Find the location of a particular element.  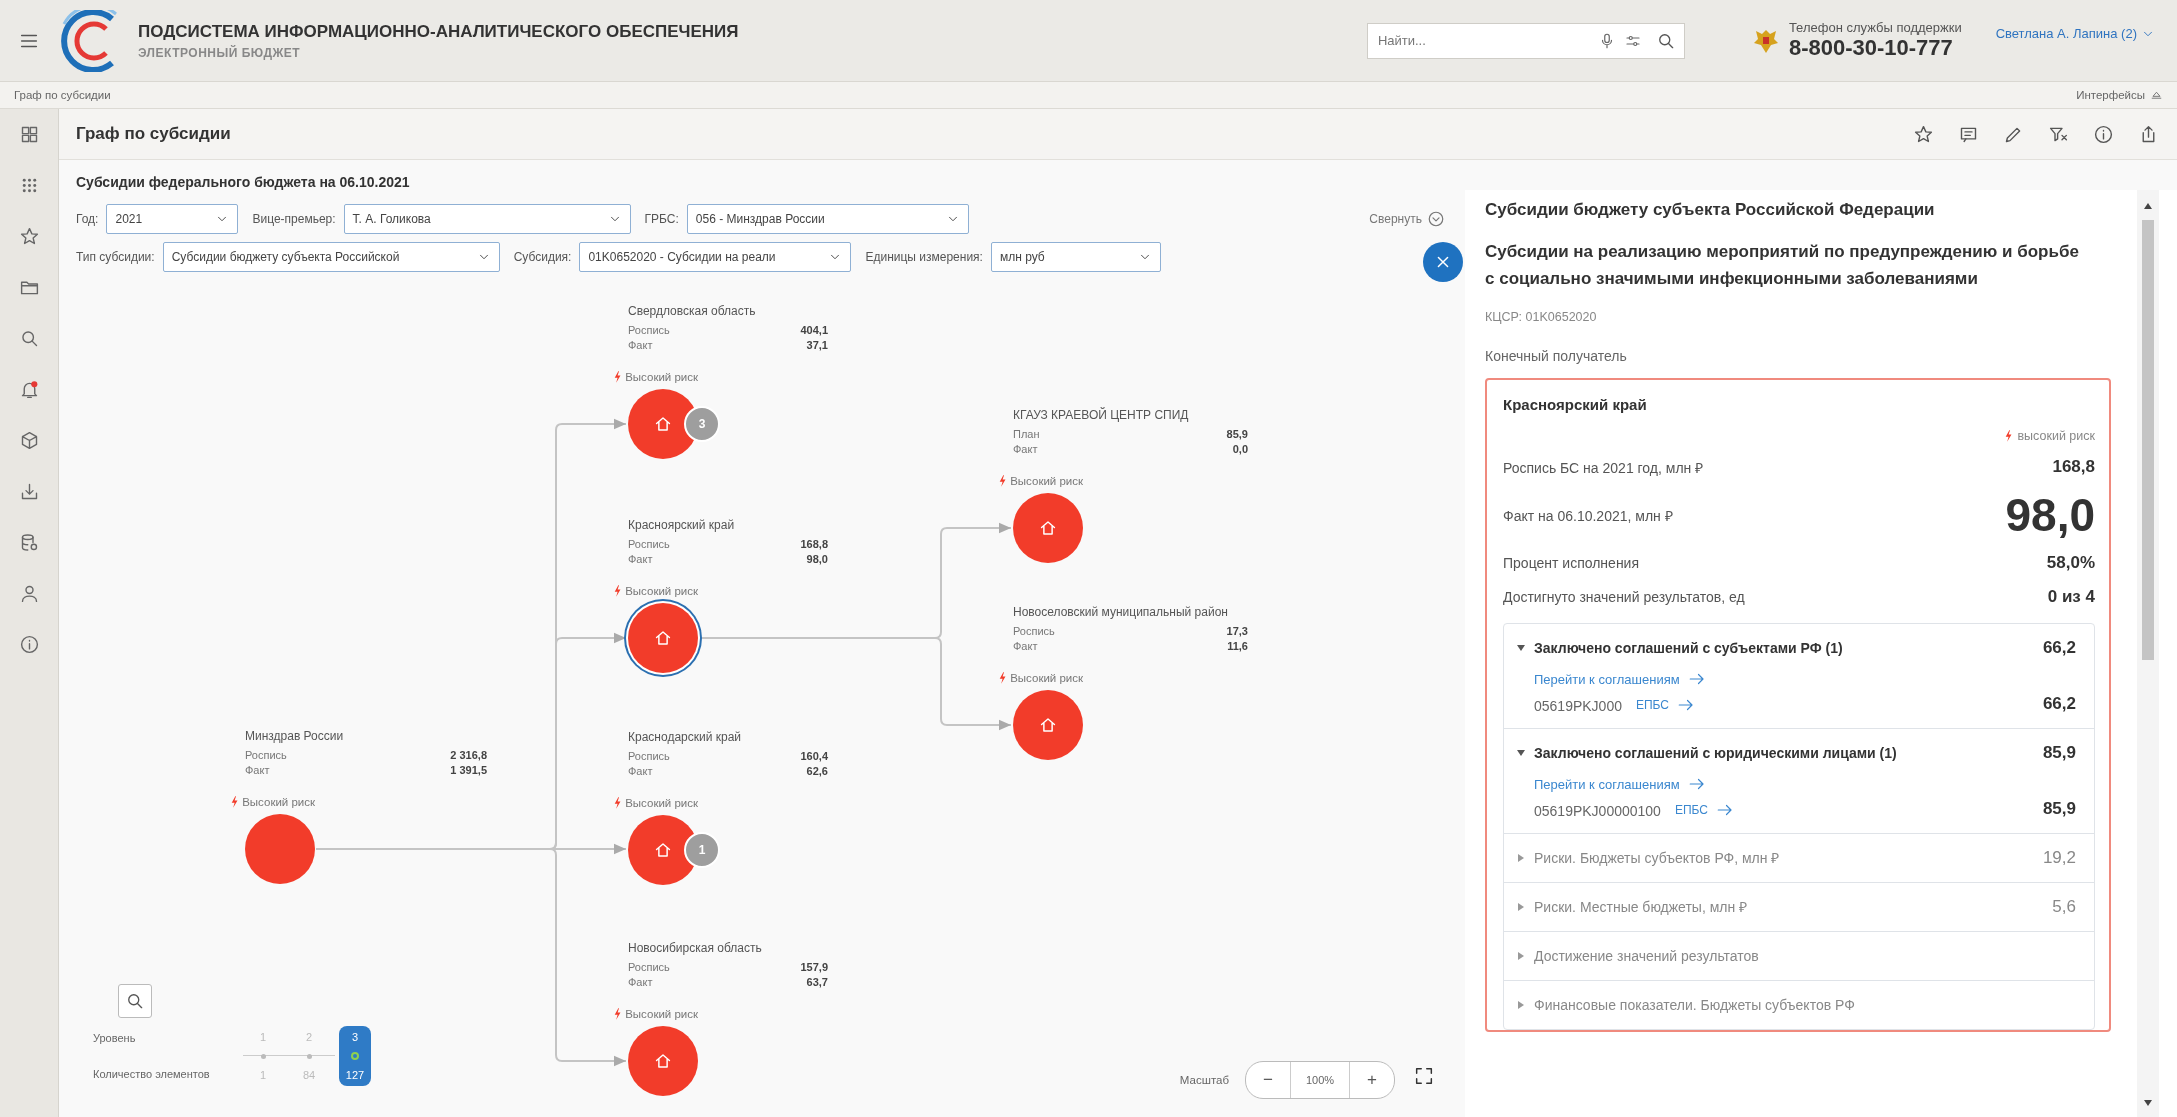

section-value: 5,6 is located at coordinates (2064, 907).